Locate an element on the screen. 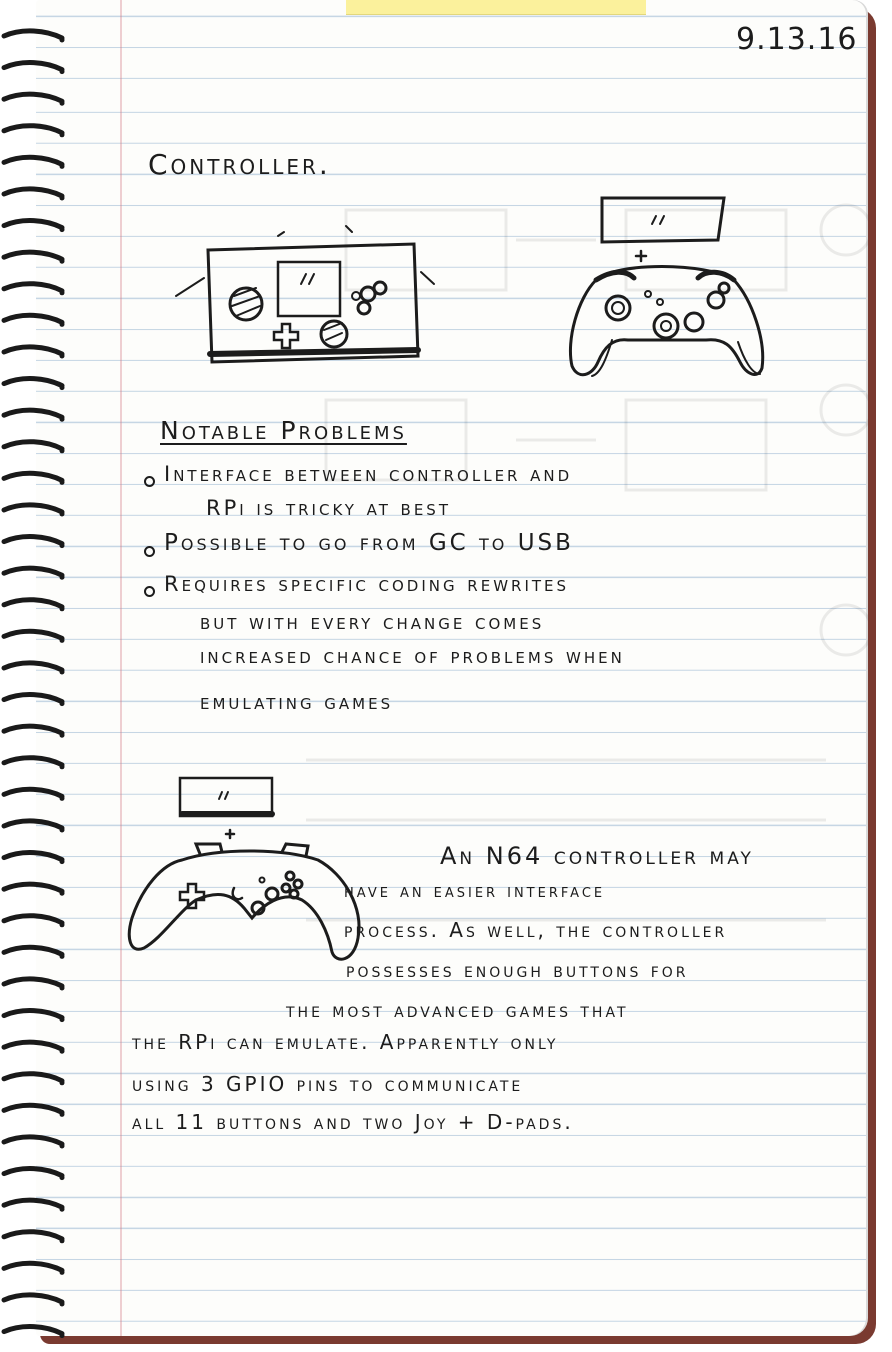  problem-3-line-1: Requires specific coding rewrites is located at coordinates (367, 584).